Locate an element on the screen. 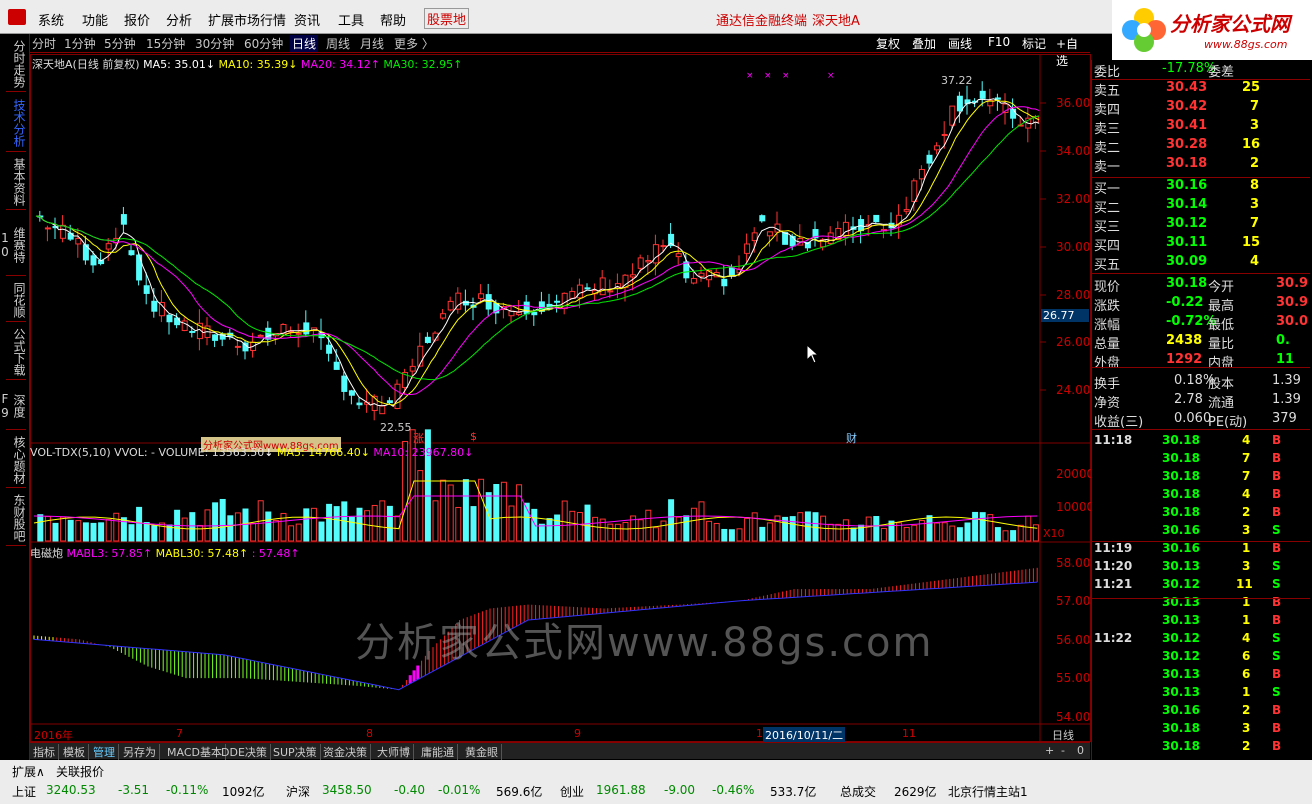 Image resolution: width=1312 pixels, height=804 pixels. tick-volume: 4 is located at coordinates (1246, 494).